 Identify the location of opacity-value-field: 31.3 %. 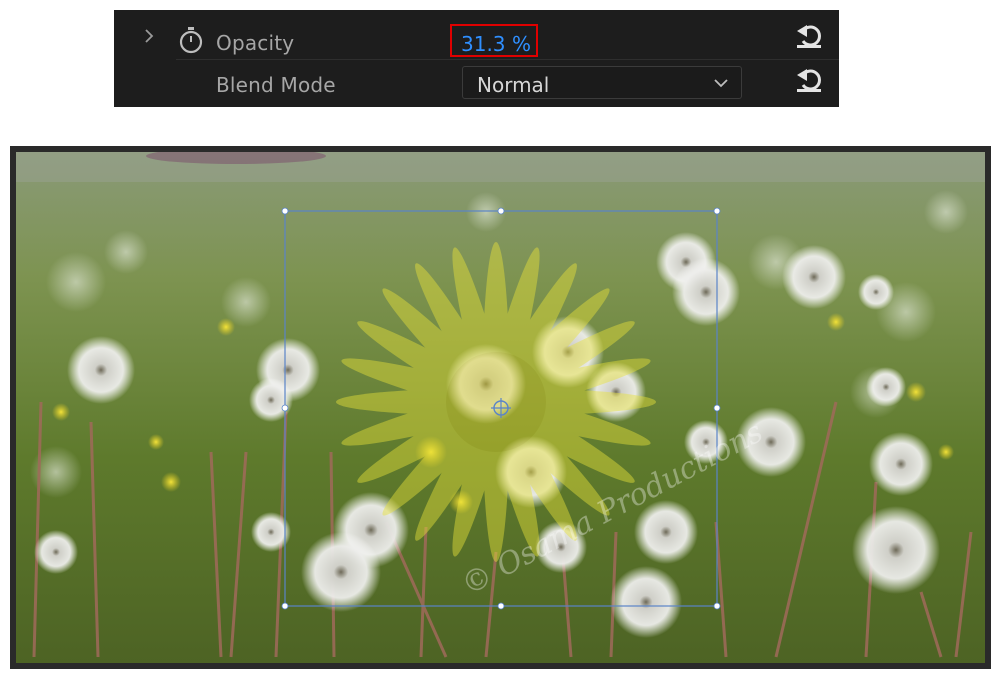
(494, 40).